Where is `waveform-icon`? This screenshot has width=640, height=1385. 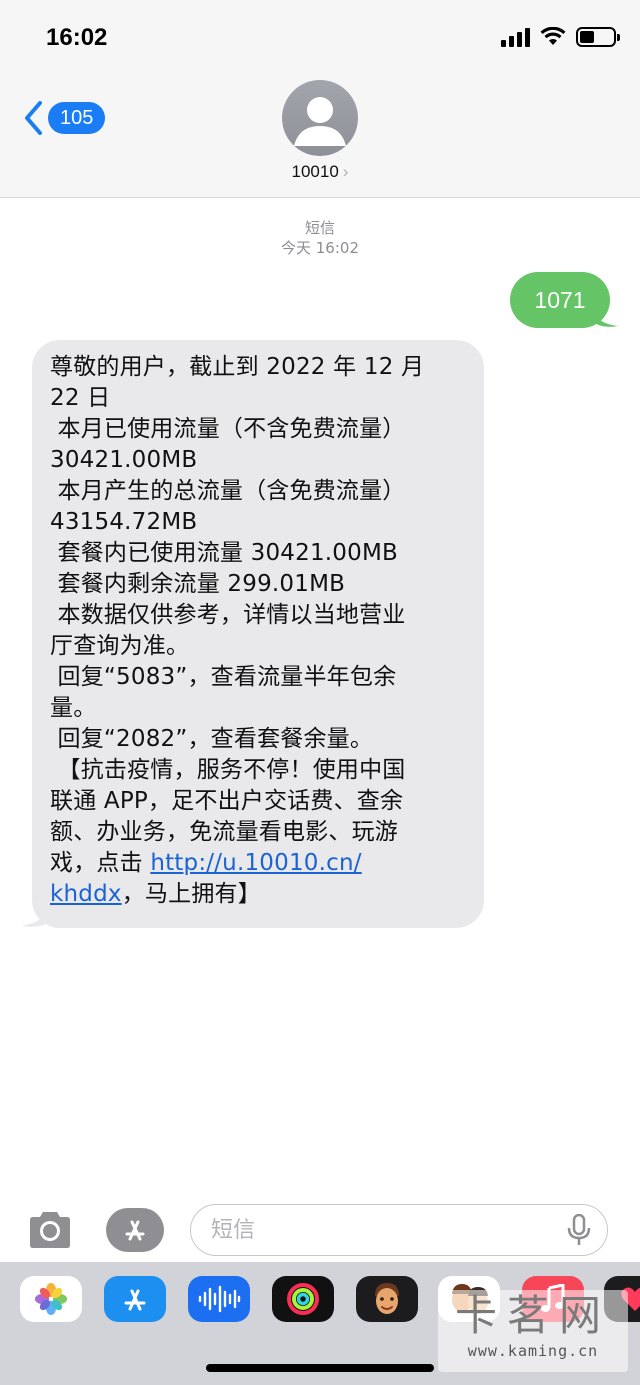
waveform-icon is located at coordinates (219, 1299).